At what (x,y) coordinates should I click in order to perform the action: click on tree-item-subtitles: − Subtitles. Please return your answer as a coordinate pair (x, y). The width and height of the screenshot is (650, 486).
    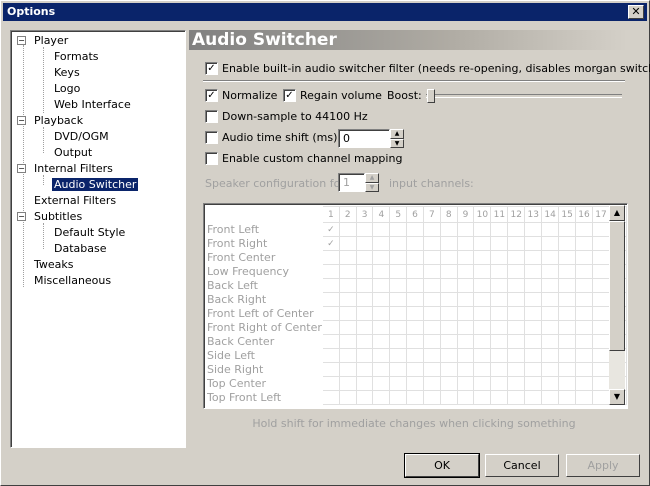
    Looking at the image, I should click on (50, 216).